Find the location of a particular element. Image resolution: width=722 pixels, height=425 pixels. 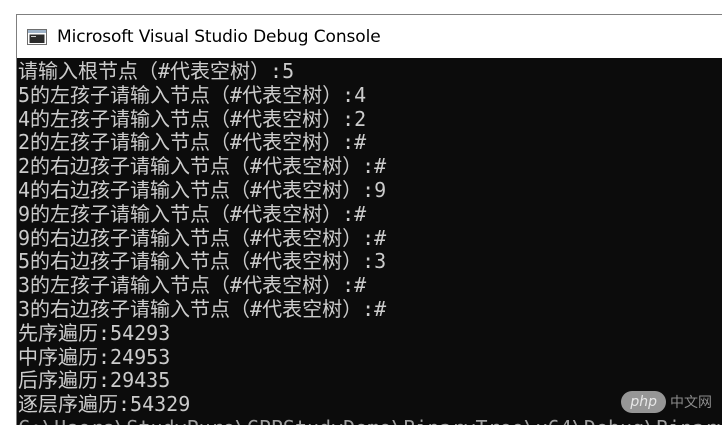

watermark-text: 中文网 is located at coordinates (691, 403).